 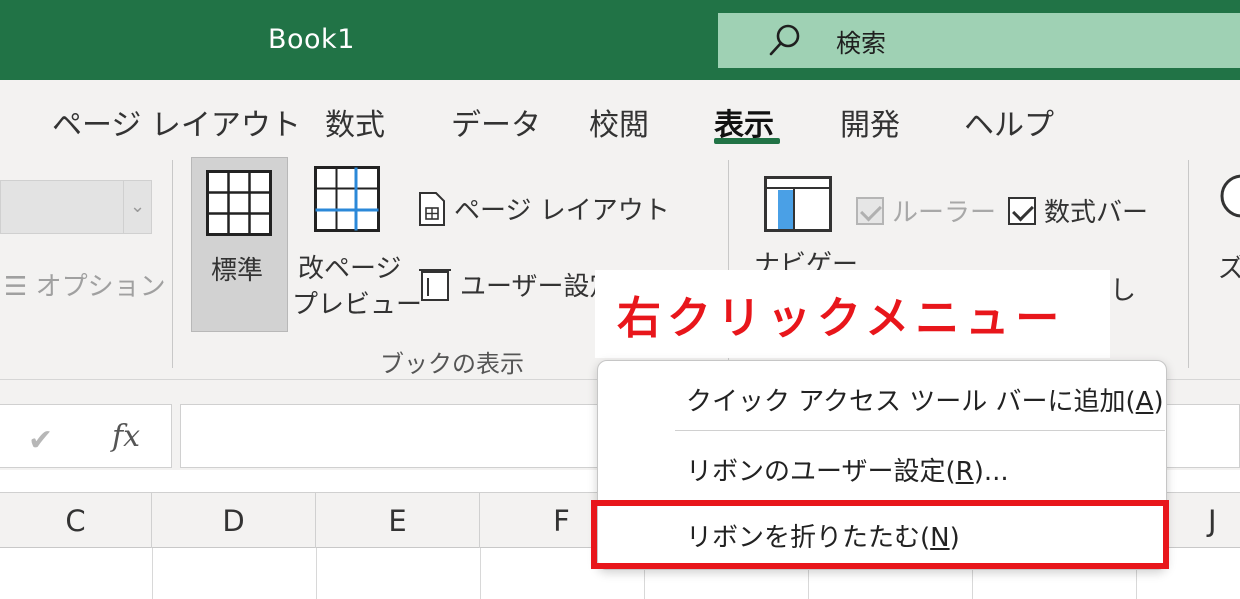 What do you see at coordinates (234, 521) in the screenshot?
I see `column-header-d: D` at bounding box center [234, 521].